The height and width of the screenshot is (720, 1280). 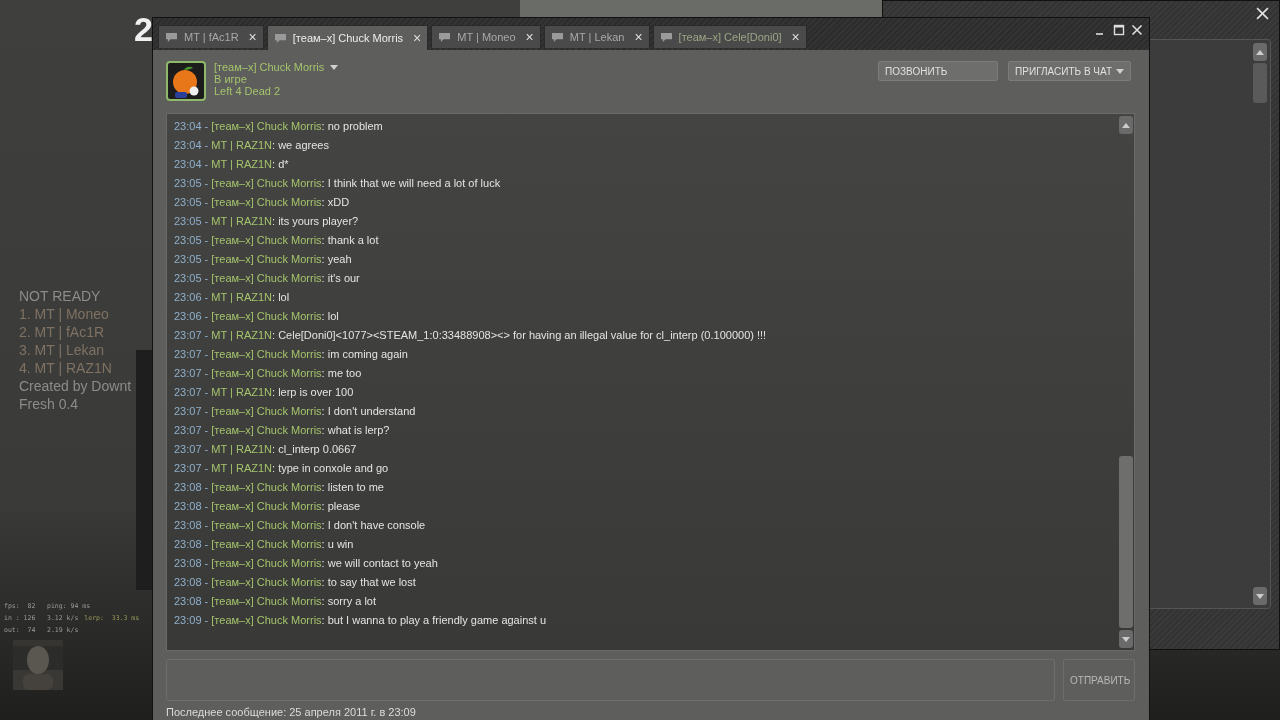 I want to click on chat-message: 23:06 - MT | RAZ1N: lol, so click(x=232, y=297).